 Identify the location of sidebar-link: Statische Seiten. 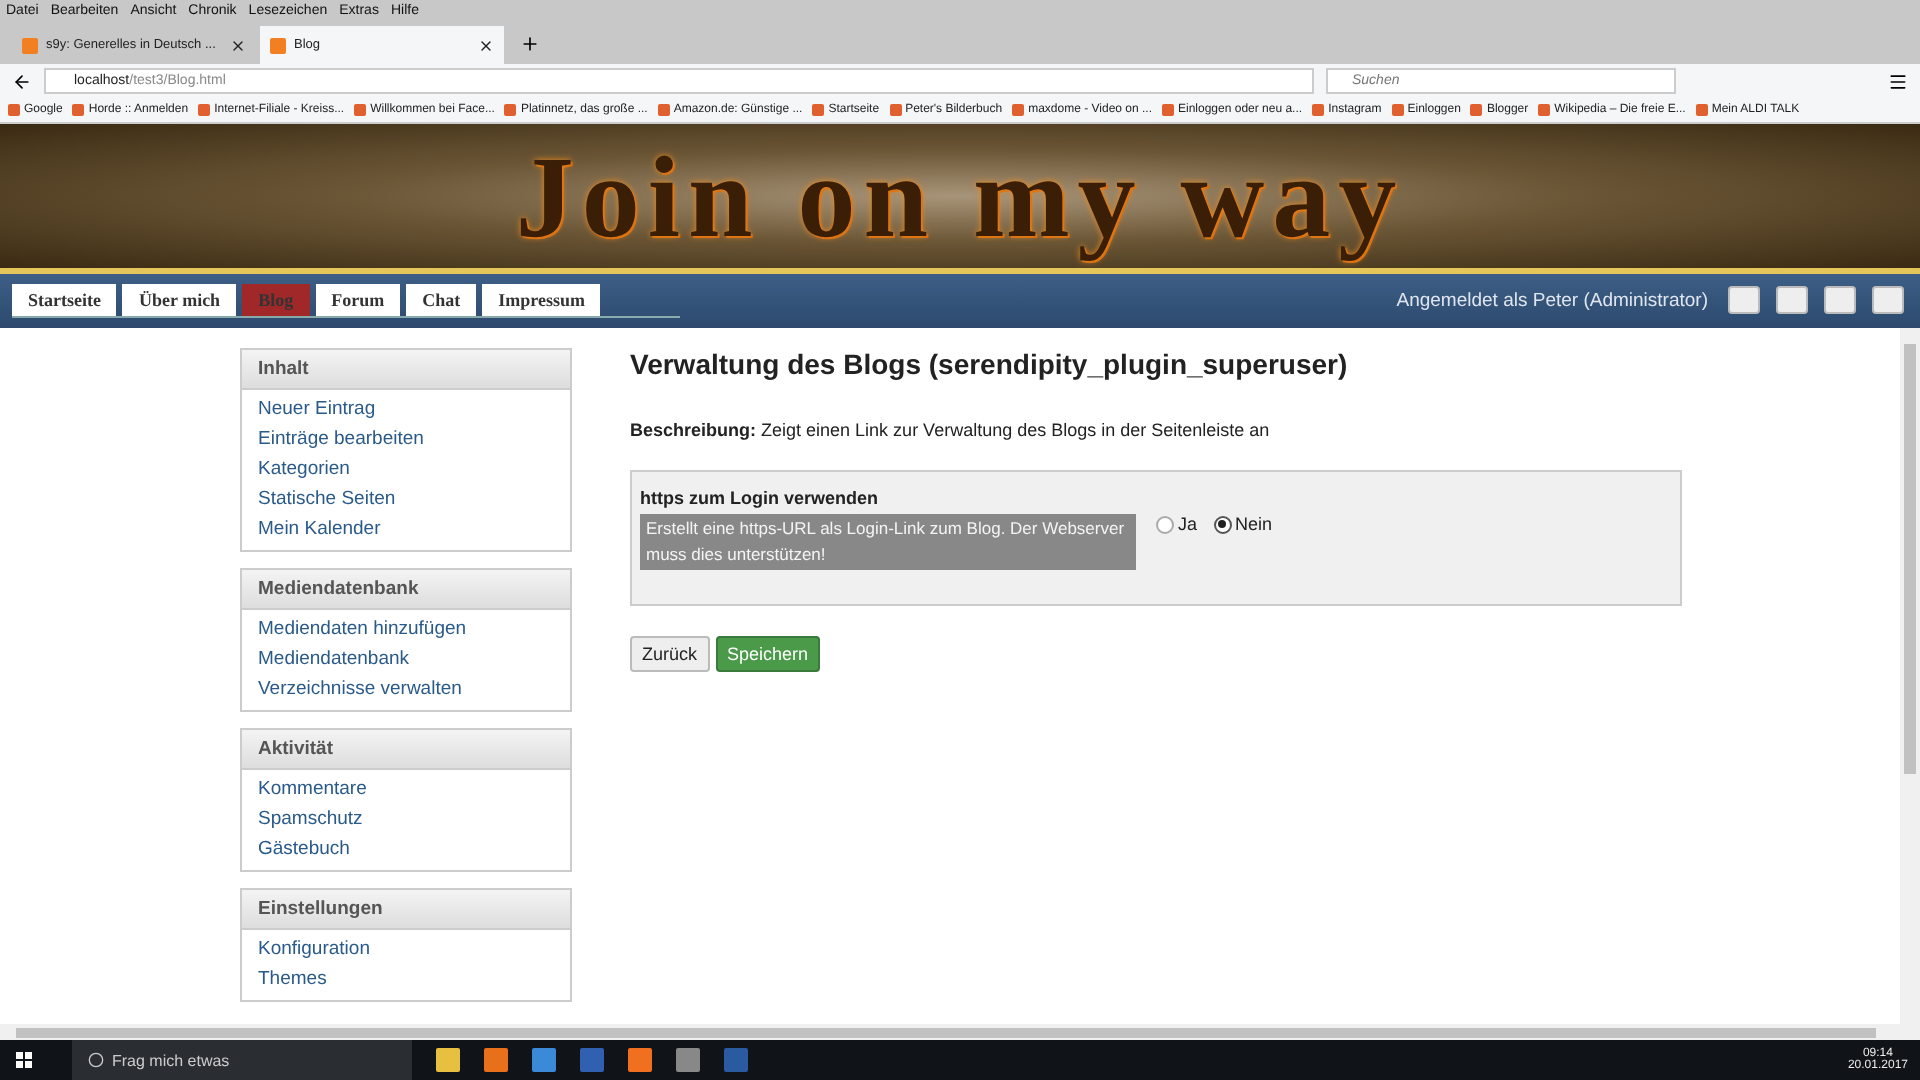
(406, 499).